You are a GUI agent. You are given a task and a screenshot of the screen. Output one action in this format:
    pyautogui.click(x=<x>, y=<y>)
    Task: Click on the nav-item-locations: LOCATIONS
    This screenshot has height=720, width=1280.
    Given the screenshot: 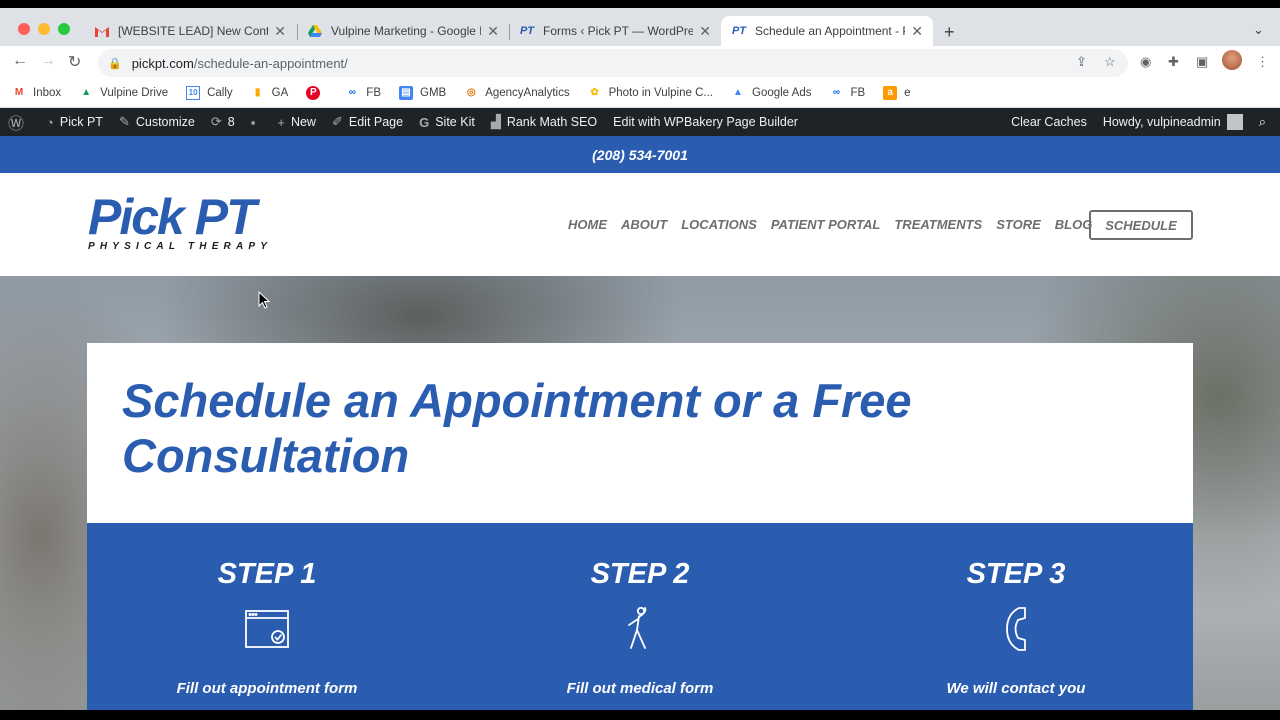 What is the action you would take?
    pyautogui.click(x=719, y=224)
    